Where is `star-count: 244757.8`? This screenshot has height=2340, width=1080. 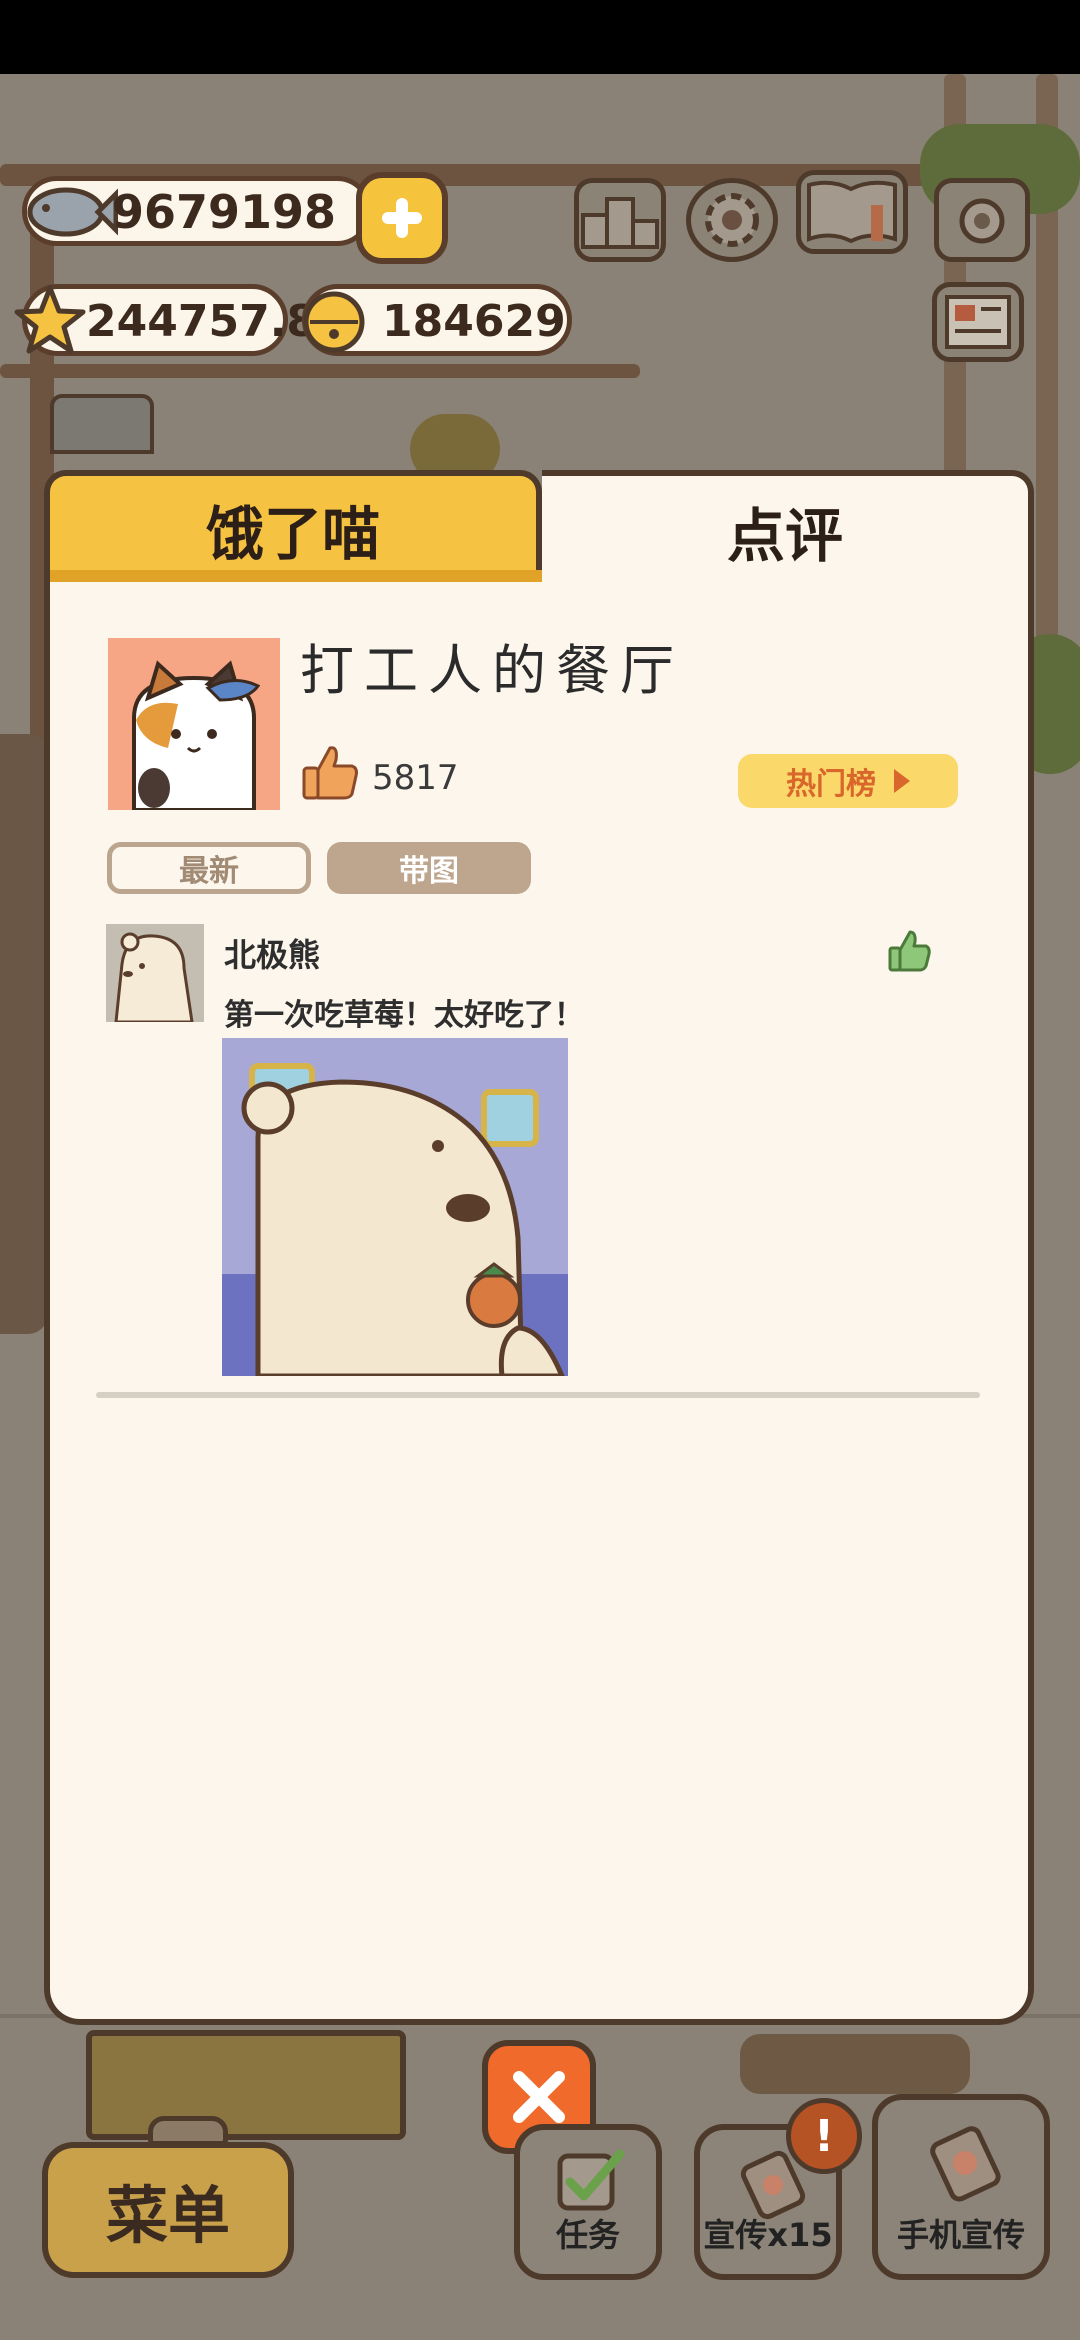 star-count: 244757.8 is located at coordinates (202, 321).